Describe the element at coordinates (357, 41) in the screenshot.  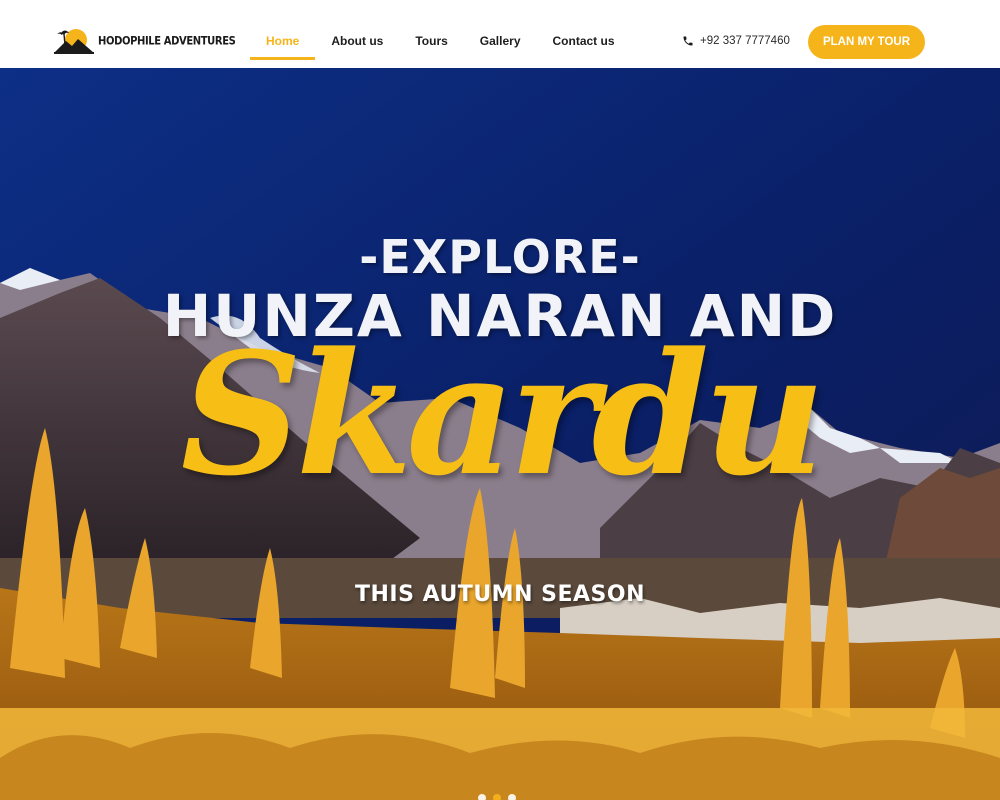
I see `nav-item-about: About us` at that location.